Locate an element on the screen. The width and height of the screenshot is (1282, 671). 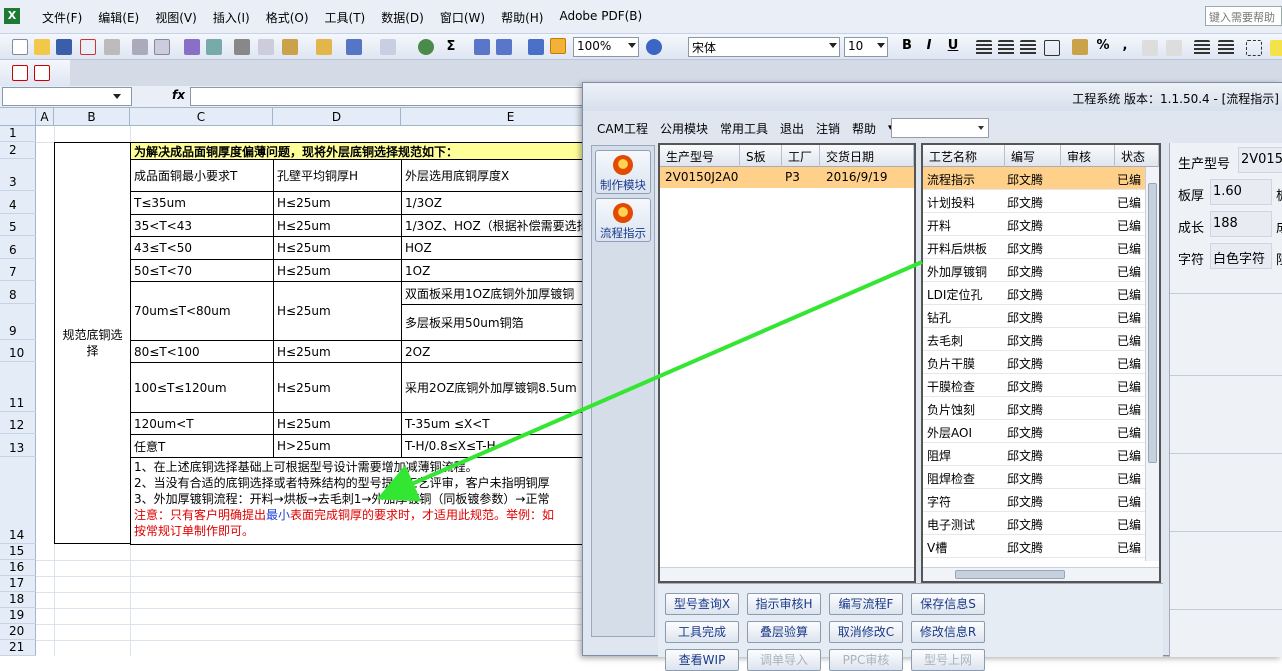
table-row: 开料 邱文腾 已编 is located at coordinates (1035, 224).